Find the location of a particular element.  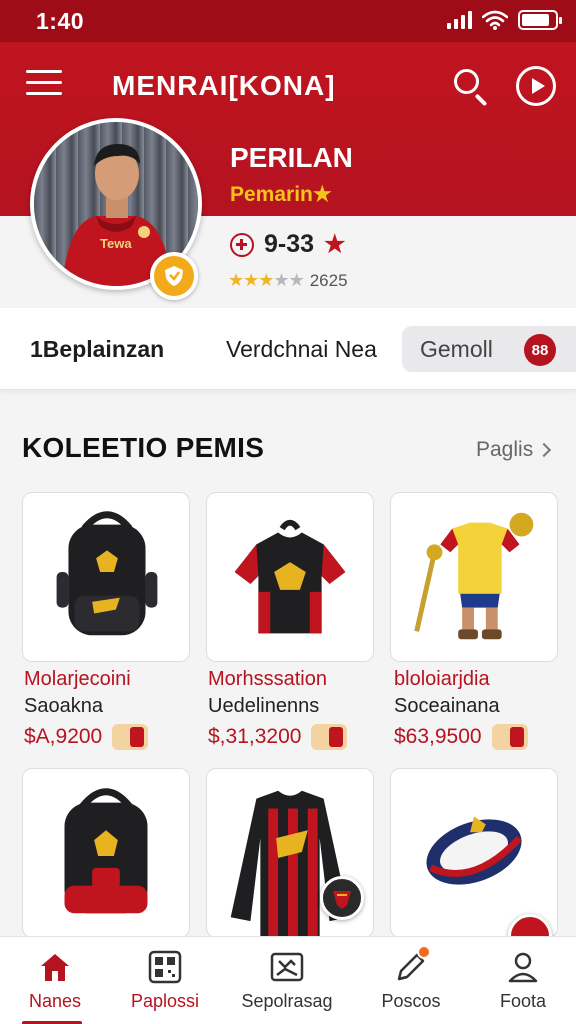

status-time: 1:40 is located at coordinates (60, 21).